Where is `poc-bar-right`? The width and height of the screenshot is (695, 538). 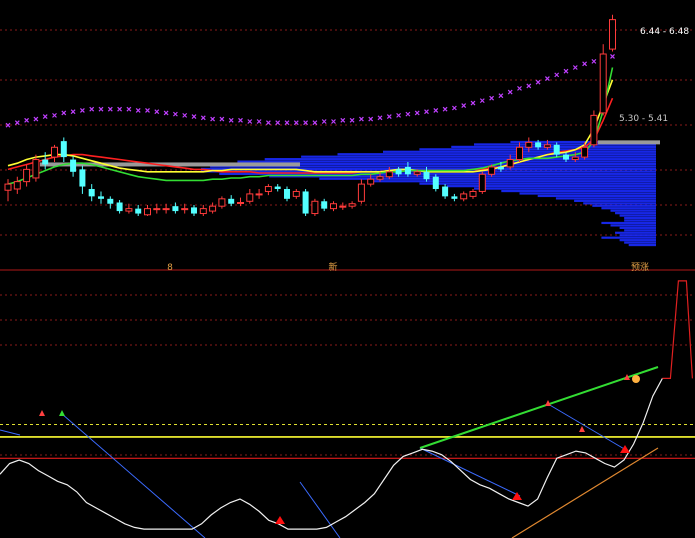 poc-bar-right is located at coordinates (629, 142).